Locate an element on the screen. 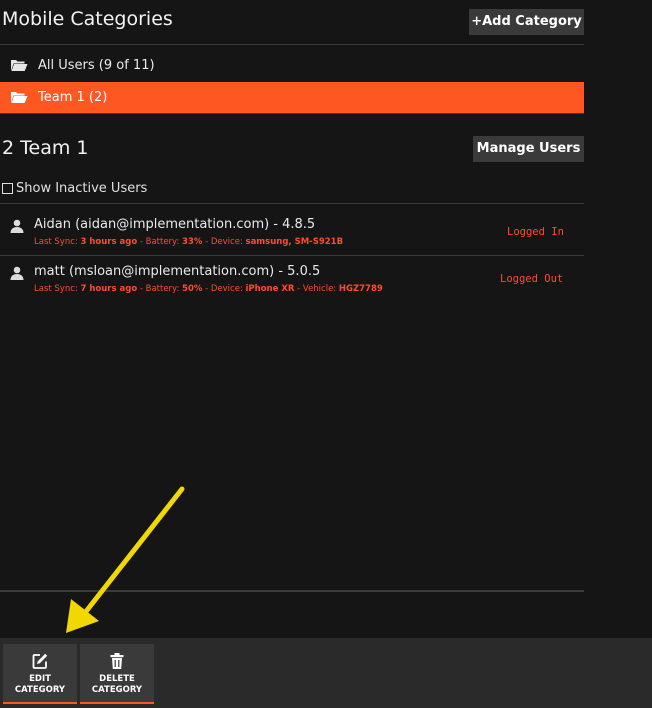 The image size is (652, 708). vehicle-value: HGZ7789 is located at coordinates (360, 289).